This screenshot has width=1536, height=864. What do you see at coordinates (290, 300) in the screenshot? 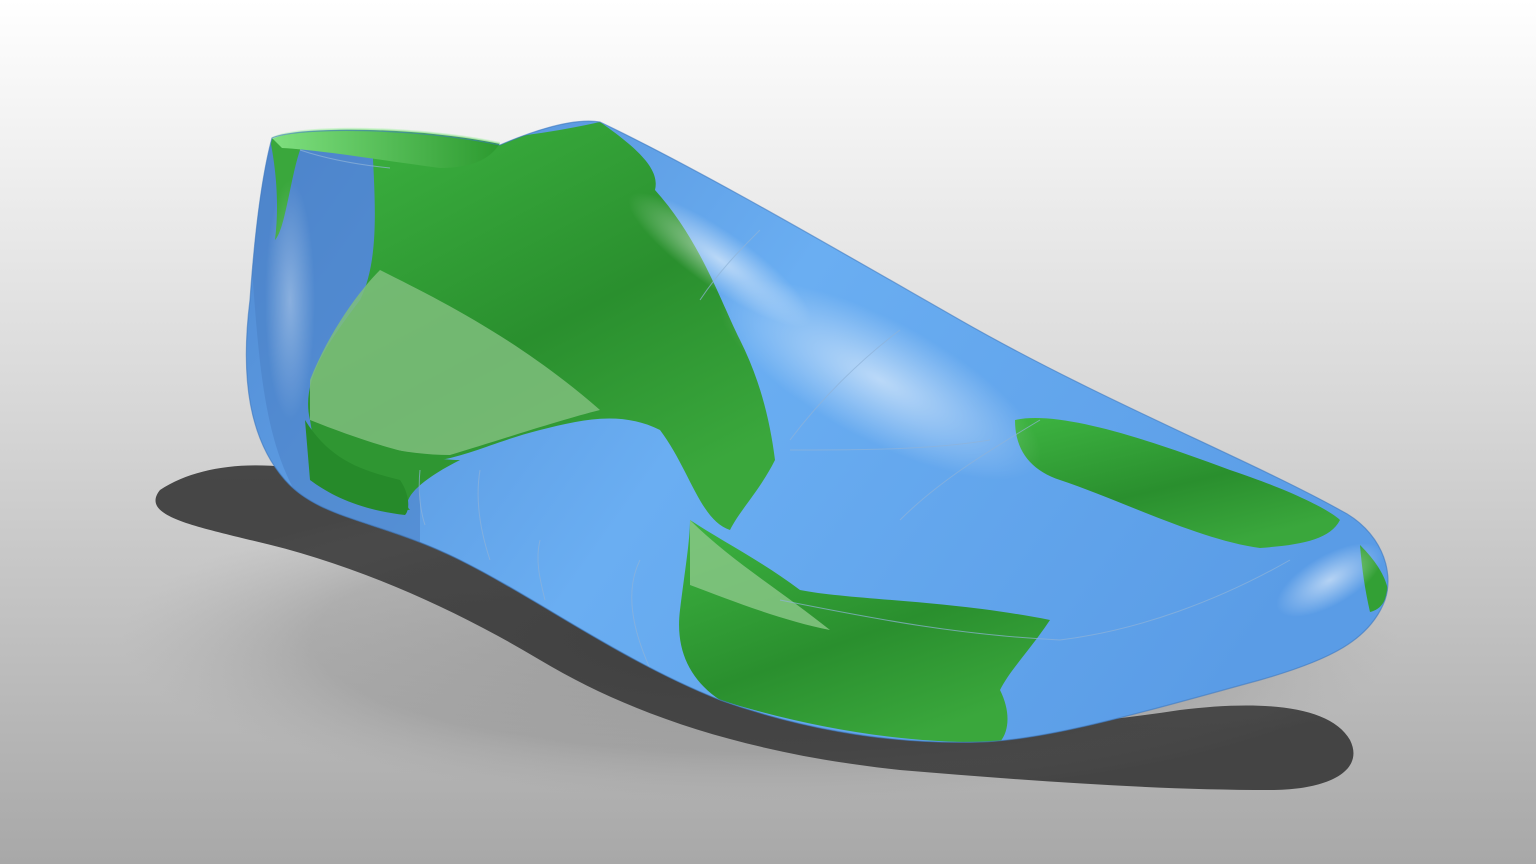
I see `highlight-heel` at bounding box center [290, 300].